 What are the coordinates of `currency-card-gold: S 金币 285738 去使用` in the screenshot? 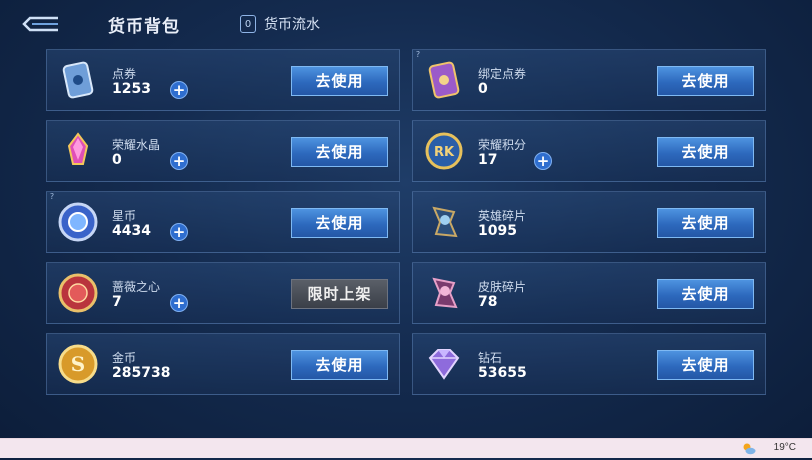 It's located at (223, 364).